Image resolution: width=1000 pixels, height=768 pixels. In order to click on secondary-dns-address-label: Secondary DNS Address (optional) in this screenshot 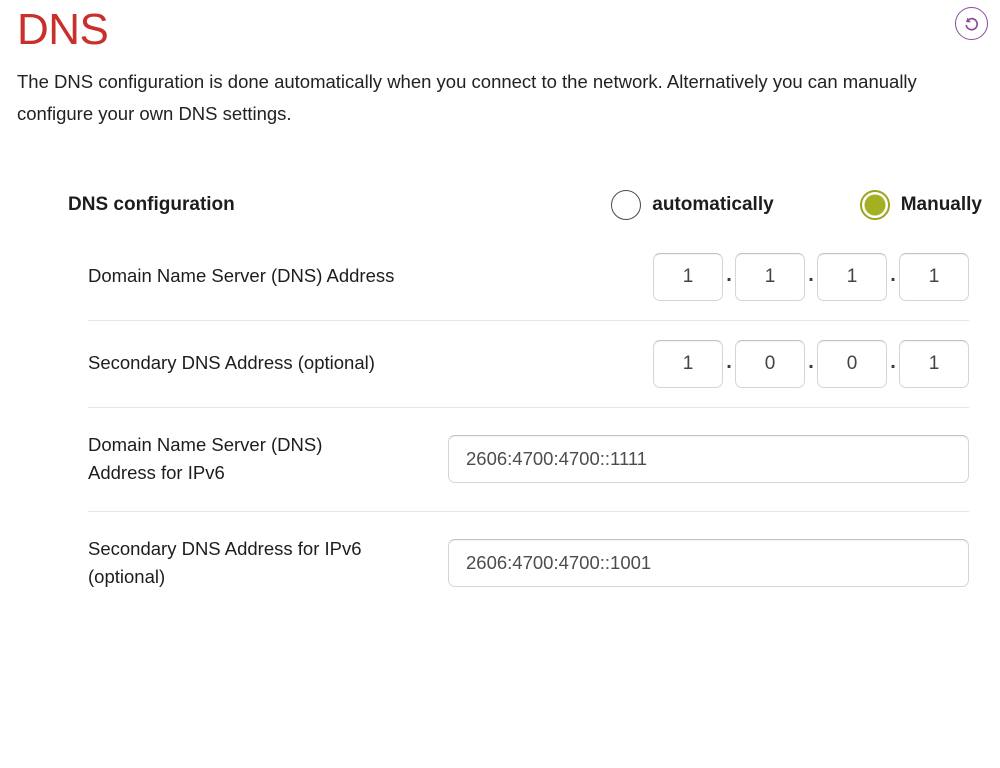, I will do `click(231, 363)`.